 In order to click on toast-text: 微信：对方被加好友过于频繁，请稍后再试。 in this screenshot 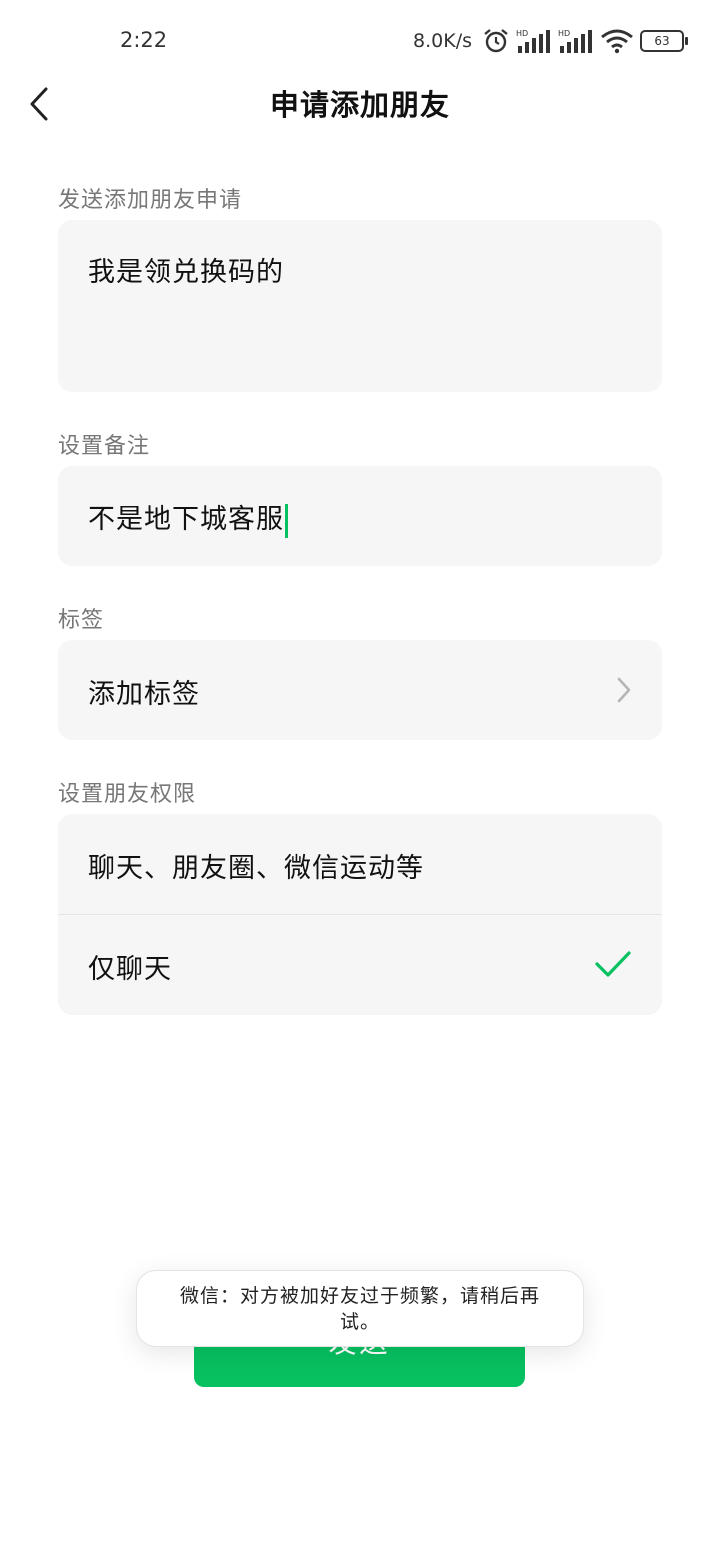, I will do `click(359, 1309)`.